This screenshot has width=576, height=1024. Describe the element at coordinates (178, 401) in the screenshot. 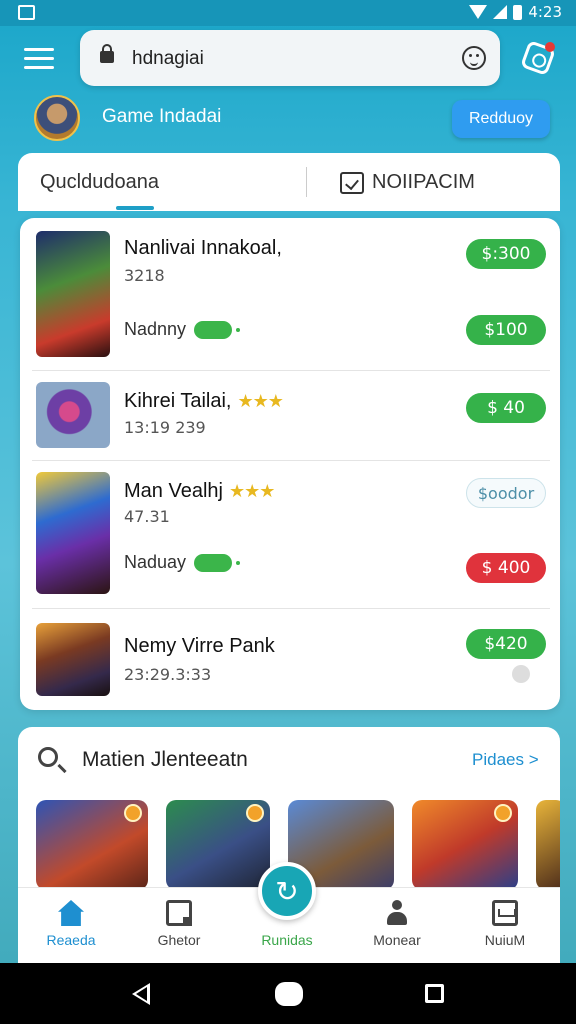

I see `game-title: Kihrei Tailai,` at that location.